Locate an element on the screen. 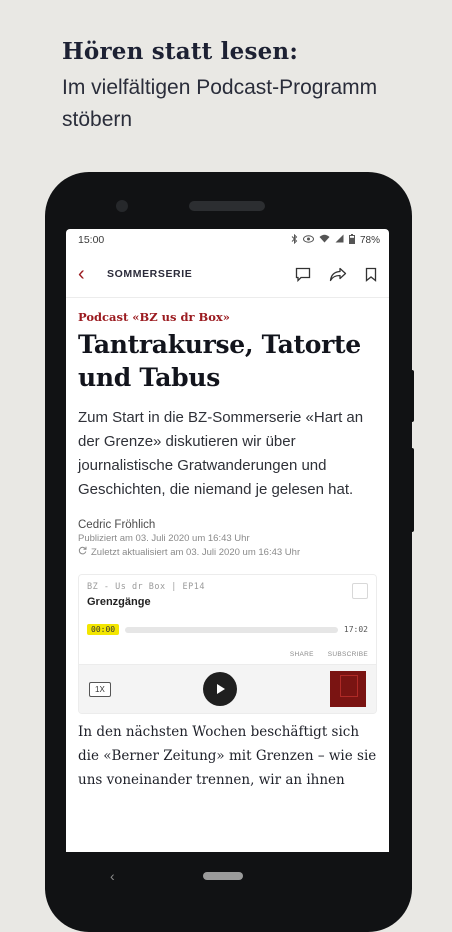  subscribe-link: SUBSCRIBE is located at coordinates (348, 654).